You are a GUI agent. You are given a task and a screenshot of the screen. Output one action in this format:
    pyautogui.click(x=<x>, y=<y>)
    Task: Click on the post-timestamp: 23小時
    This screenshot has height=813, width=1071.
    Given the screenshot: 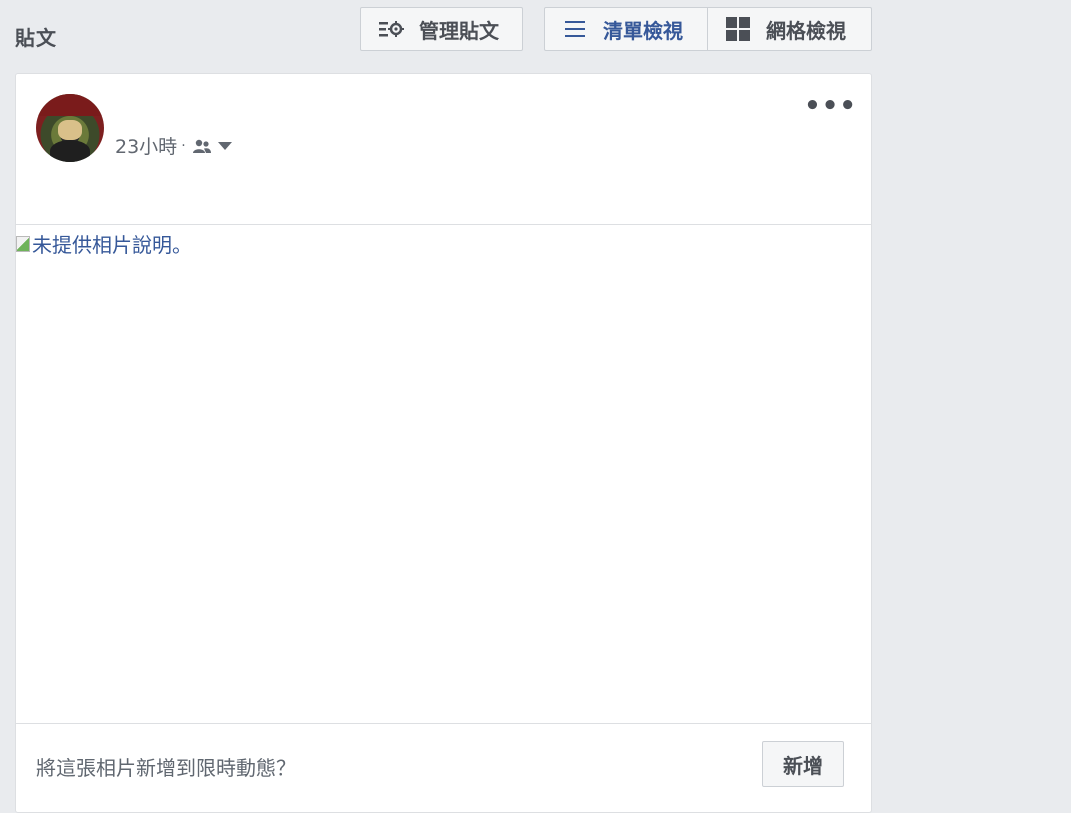 What is the action you would take?
    pyautogui.click(x=146, y=145)
    